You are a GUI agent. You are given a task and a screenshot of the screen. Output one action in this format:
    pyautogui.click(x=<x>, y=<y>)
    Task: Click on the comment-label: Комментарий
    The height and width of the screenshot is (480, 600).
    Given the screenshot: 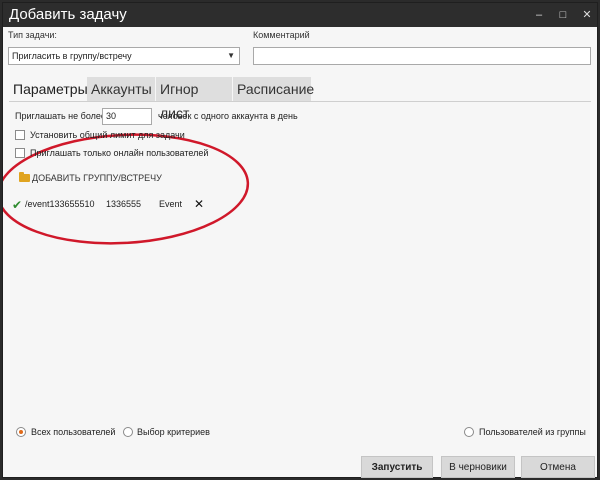 What is the action you would take?
    pyautogui.click(x=281, y=35)
    